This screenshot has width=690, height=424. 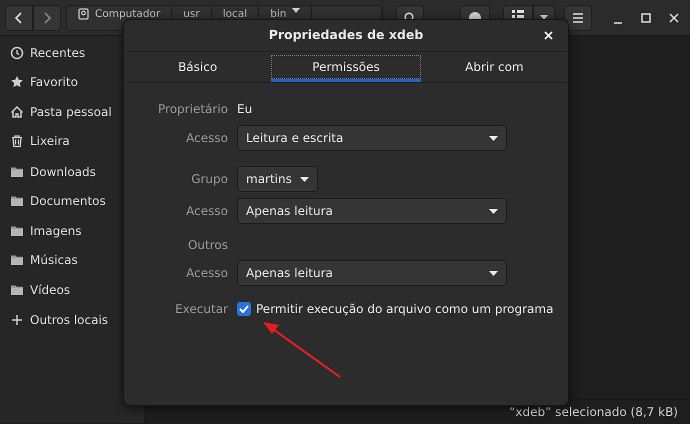 I want to click on field-label: Outros, so click(x=207, y=245).